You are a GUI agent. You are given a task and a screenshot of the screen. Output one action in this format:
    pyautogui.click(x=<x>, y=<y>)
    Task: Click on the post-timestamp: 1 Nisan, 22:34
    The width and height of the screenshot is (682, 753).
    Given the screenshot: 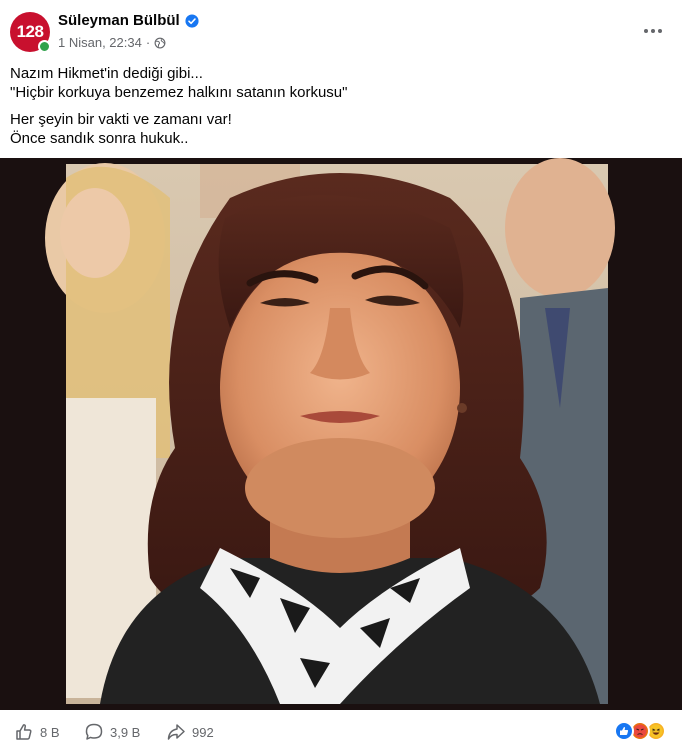 What is the action you would take?
    pyautogui.click(x=100, y=42)
    